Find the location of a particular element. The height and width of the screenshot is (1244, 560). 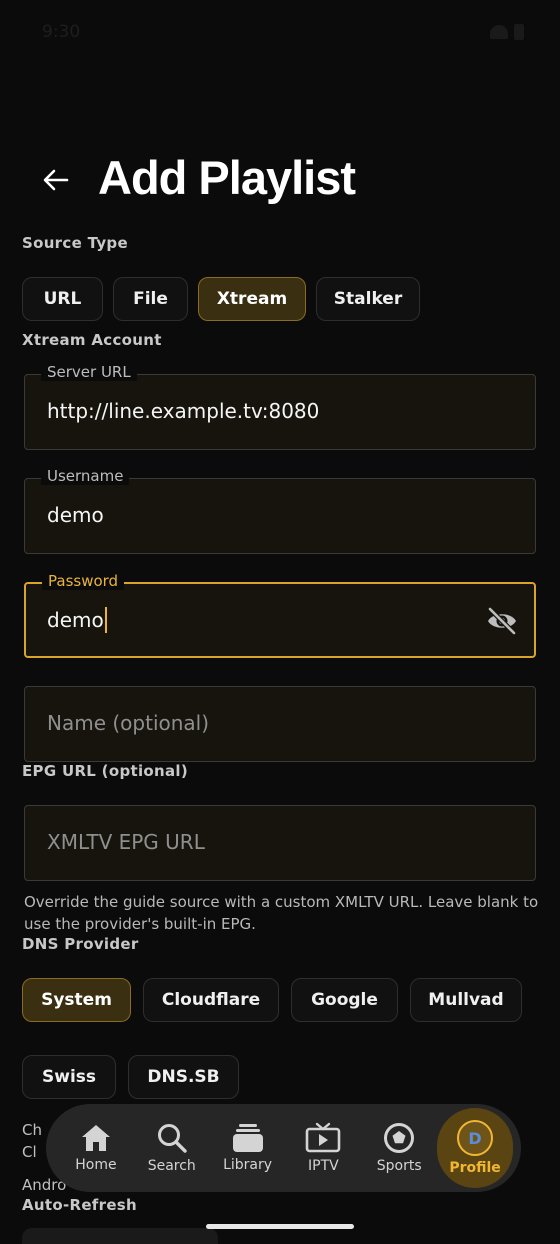

epg-url-placeholder: XMLTV EPG URL is located at coordinates (126, 842).